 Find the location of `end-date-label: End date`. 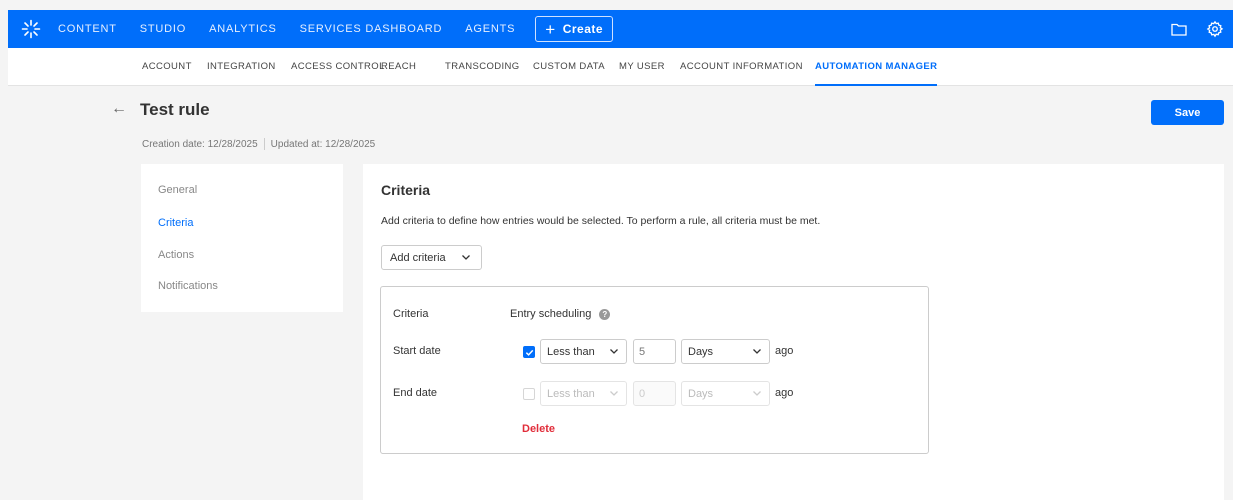

end-date-label: End date is located at coordinates (415, 393).